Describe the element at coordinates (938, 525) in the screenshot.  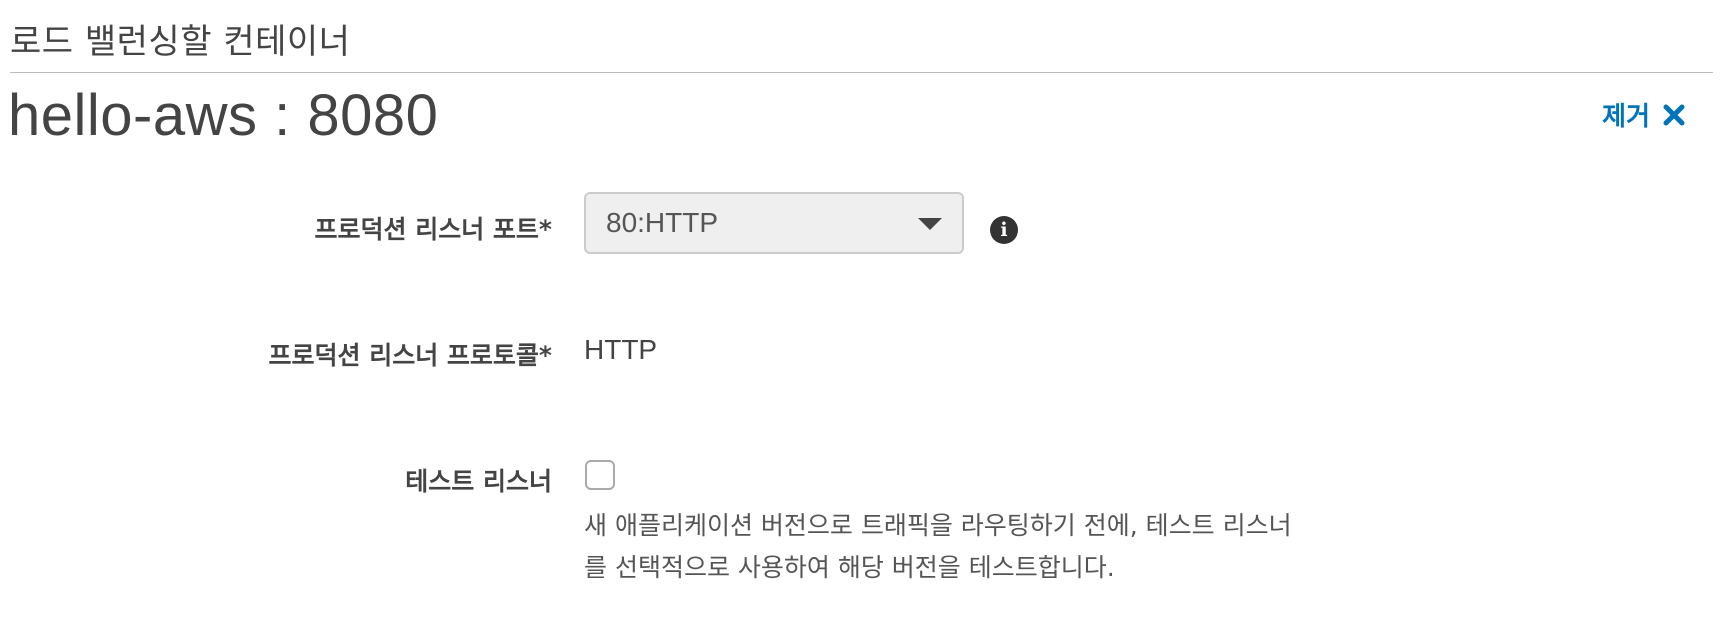
I see `test-listener-help-line1: 새 애플리케이션 버전으로 트래픽을 라우팅하기 전에, 테스트 리스너` at that location.